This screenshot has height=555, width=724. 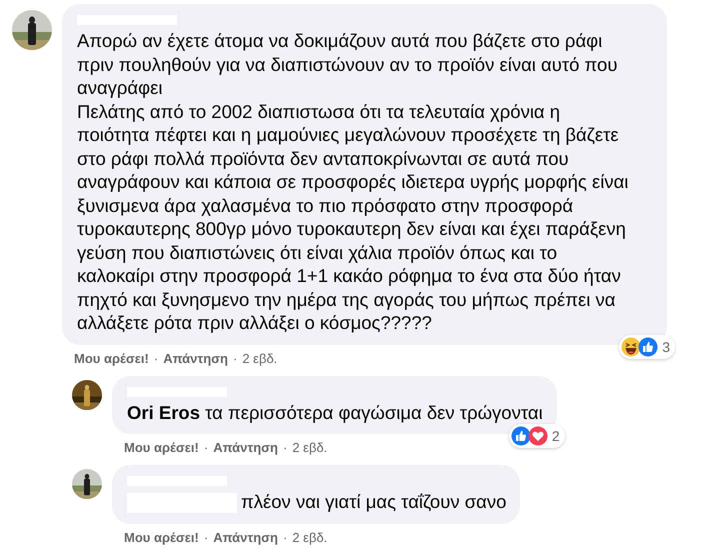 I want to click on laughing-emoji-icon, so click(x=631, y=346).